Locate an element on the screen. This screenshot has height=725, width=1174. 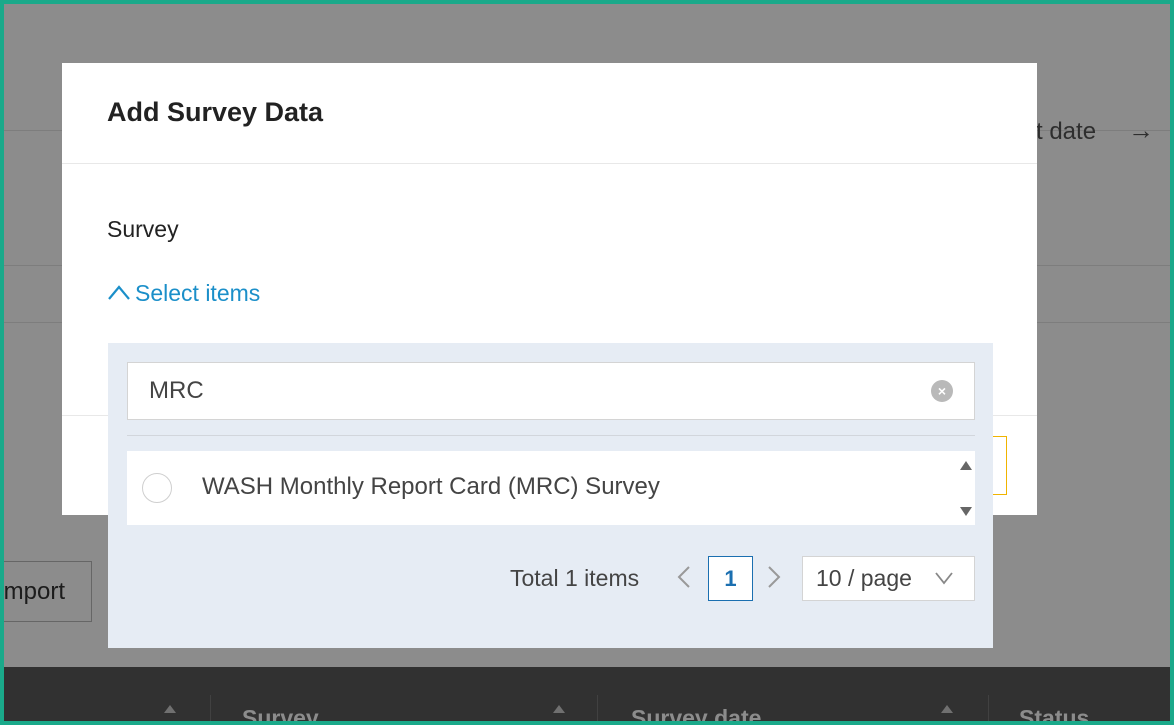
scrollbar is located at coordinates (966, 488).